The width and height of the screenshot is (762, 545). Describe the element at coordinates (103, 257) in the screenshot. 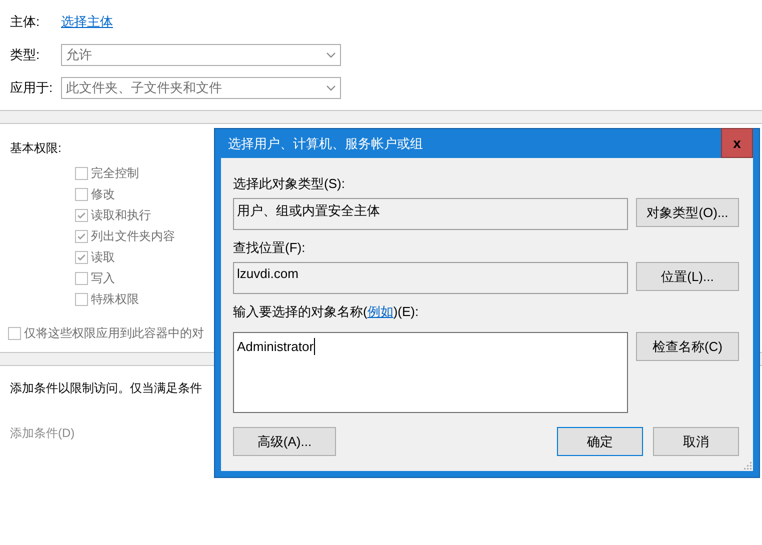

I see `checkbox-label: 读取` at that location.